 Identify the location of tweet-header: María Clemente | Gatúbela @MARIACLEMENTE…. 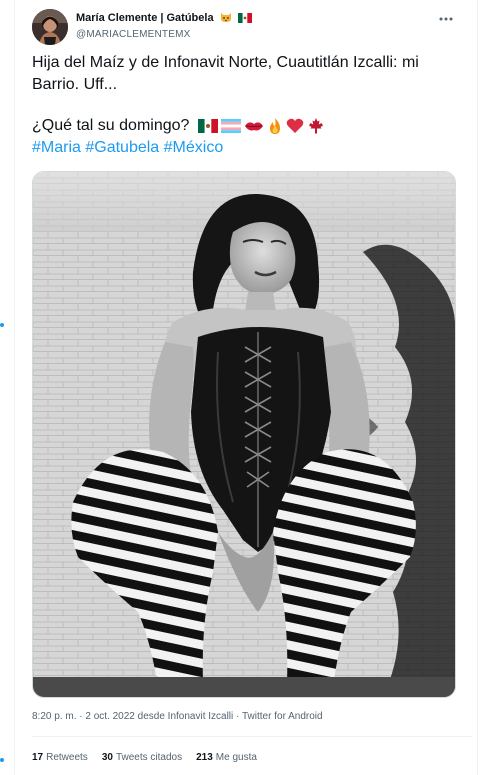
(246, 26).